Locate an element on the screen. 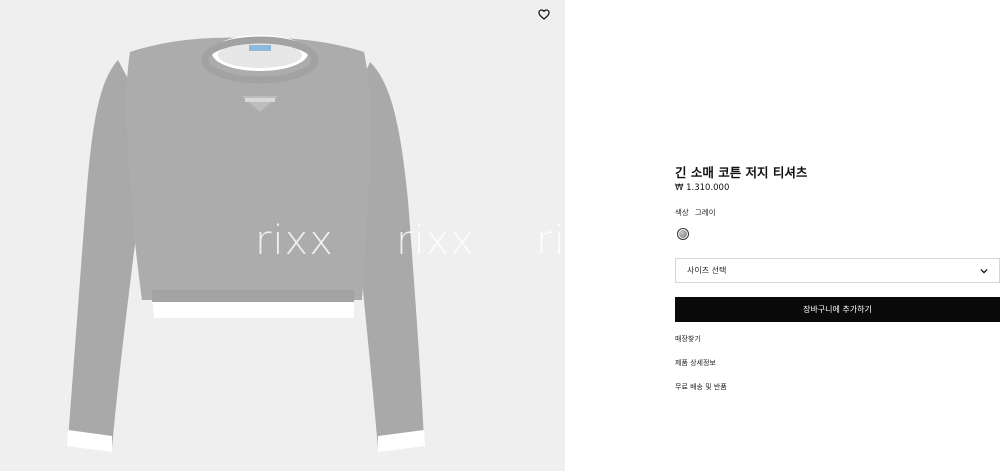  wishlist-button is located at coordinates (544, 14).